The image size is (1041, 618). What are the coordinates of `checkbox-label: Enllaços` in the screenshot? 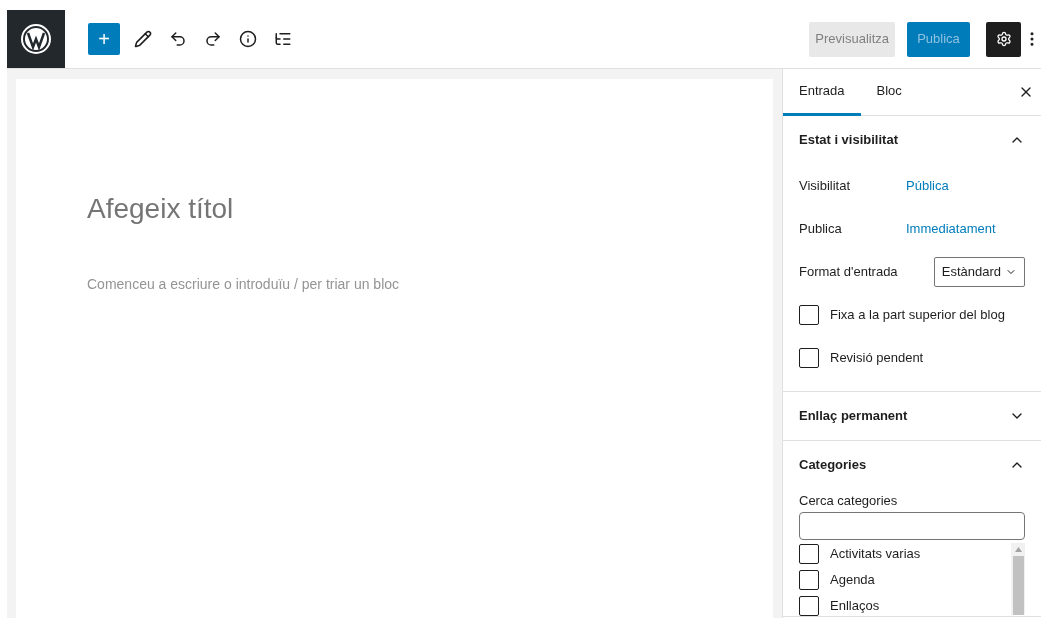 It's located at (855, 605).